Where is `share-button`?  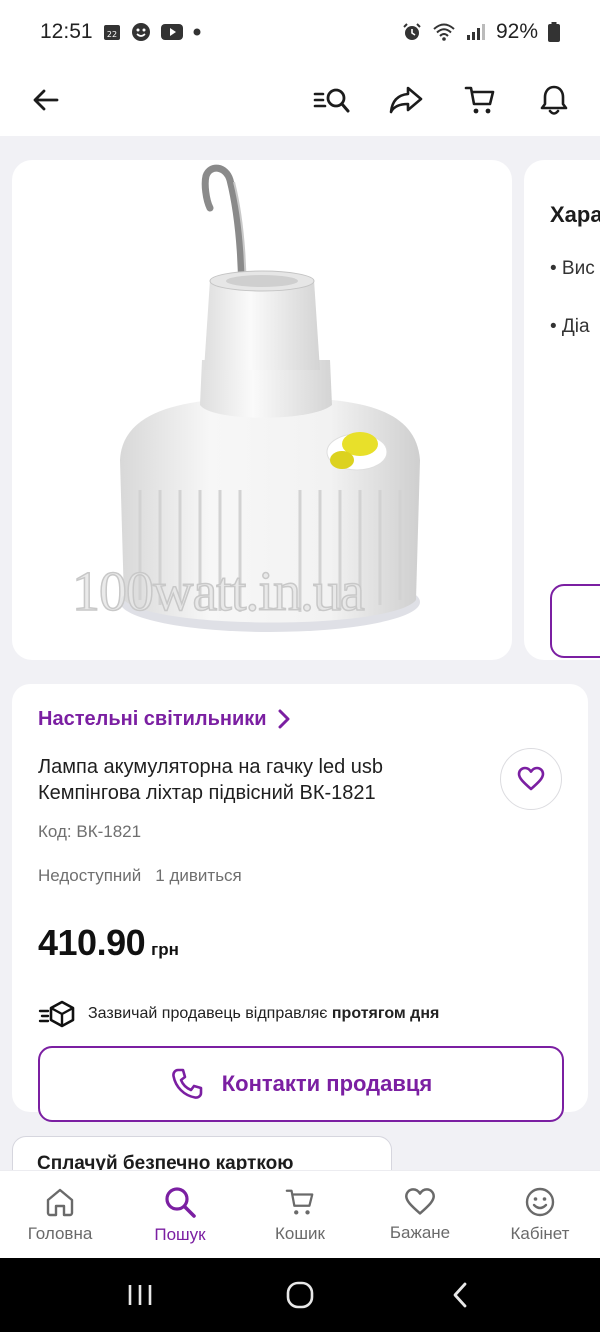
share-button is located at coordinates (406, 100).